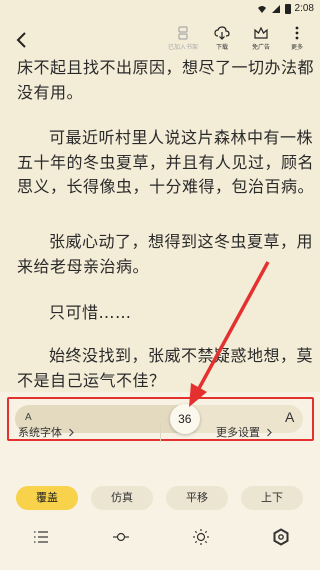 This screenshot has height=570, width=320. I want to click on page-mode-simulation: 仿真, so click(122, 498).